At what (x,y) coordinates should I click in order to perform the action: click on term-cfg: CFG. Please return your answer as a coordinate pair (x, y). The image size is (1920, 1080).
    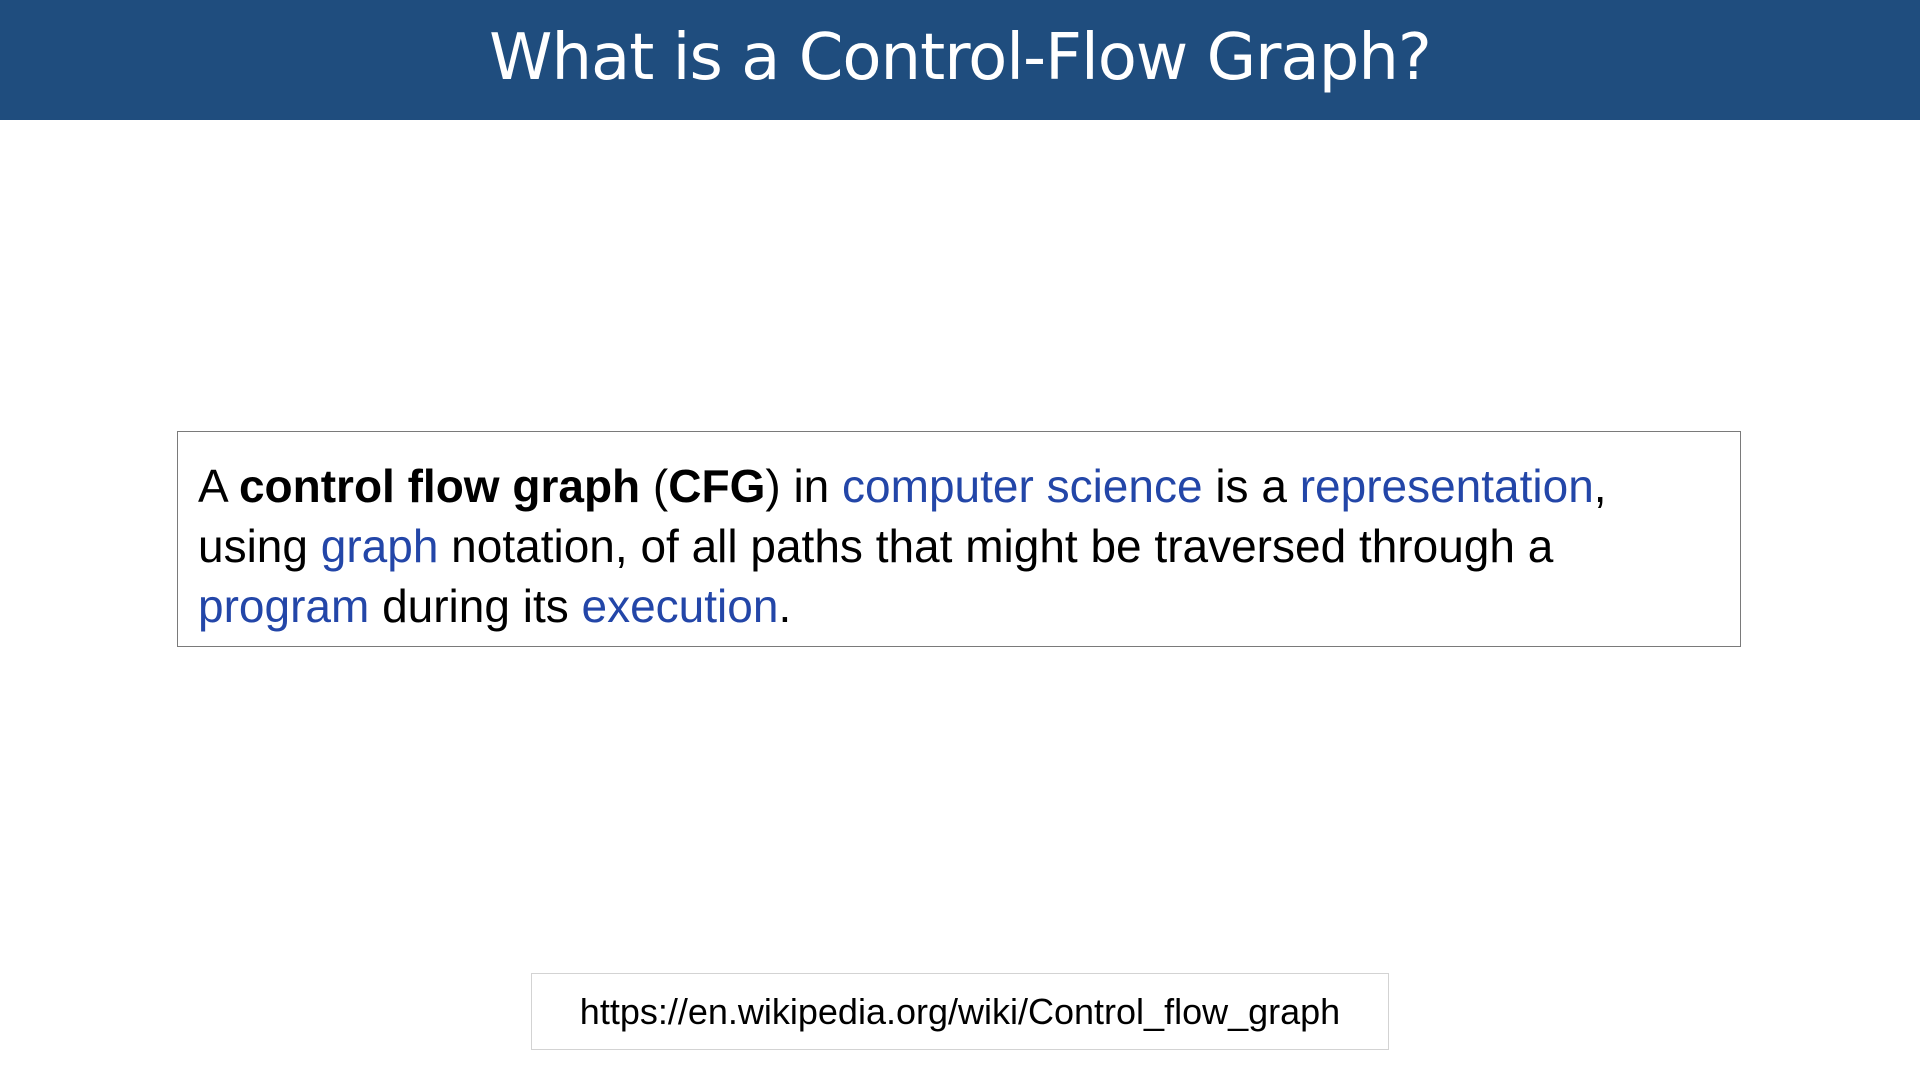
    Looking at the image, I should click on (717, 486).